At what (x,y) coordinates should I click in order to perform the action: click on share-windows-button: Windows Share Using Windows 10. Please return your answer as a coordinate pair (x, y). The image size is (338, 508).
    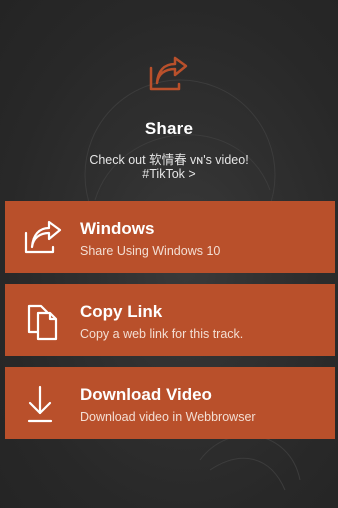
    Looking at the image, I should click on (170, 237).